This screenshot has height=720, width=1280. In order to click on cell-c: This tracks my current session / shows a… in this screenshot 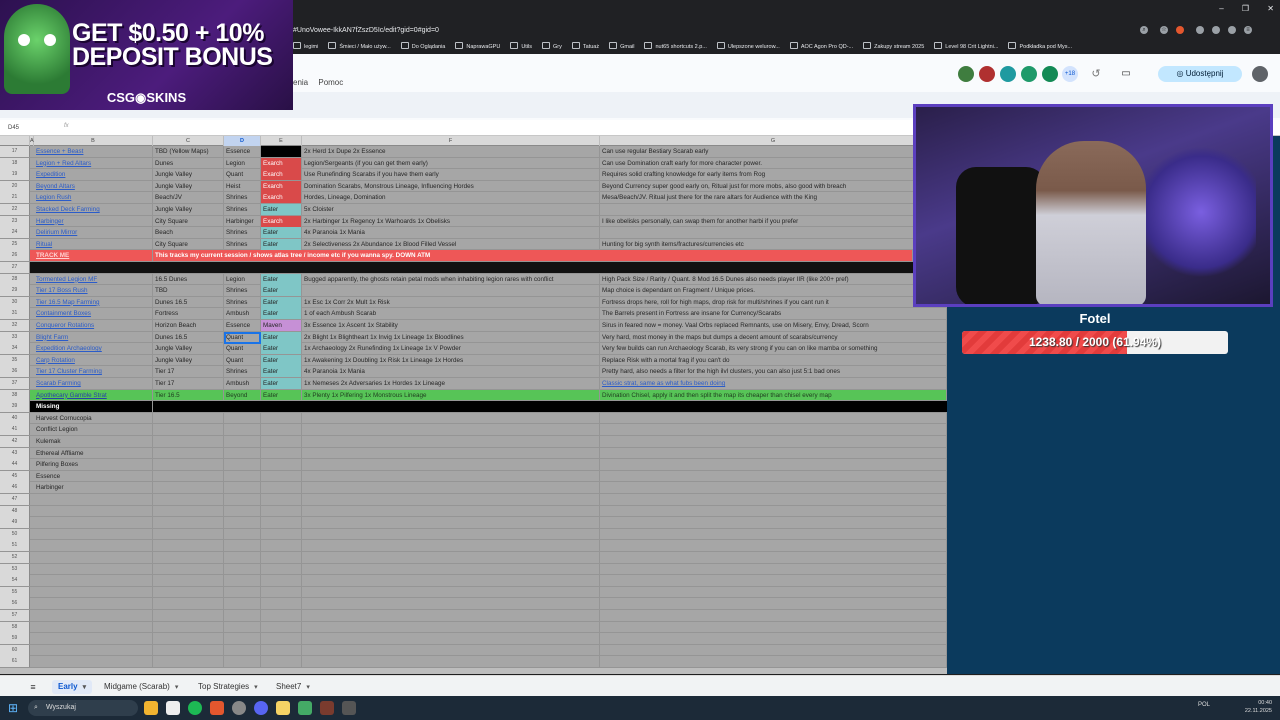, I will do `click(533, 256)`.